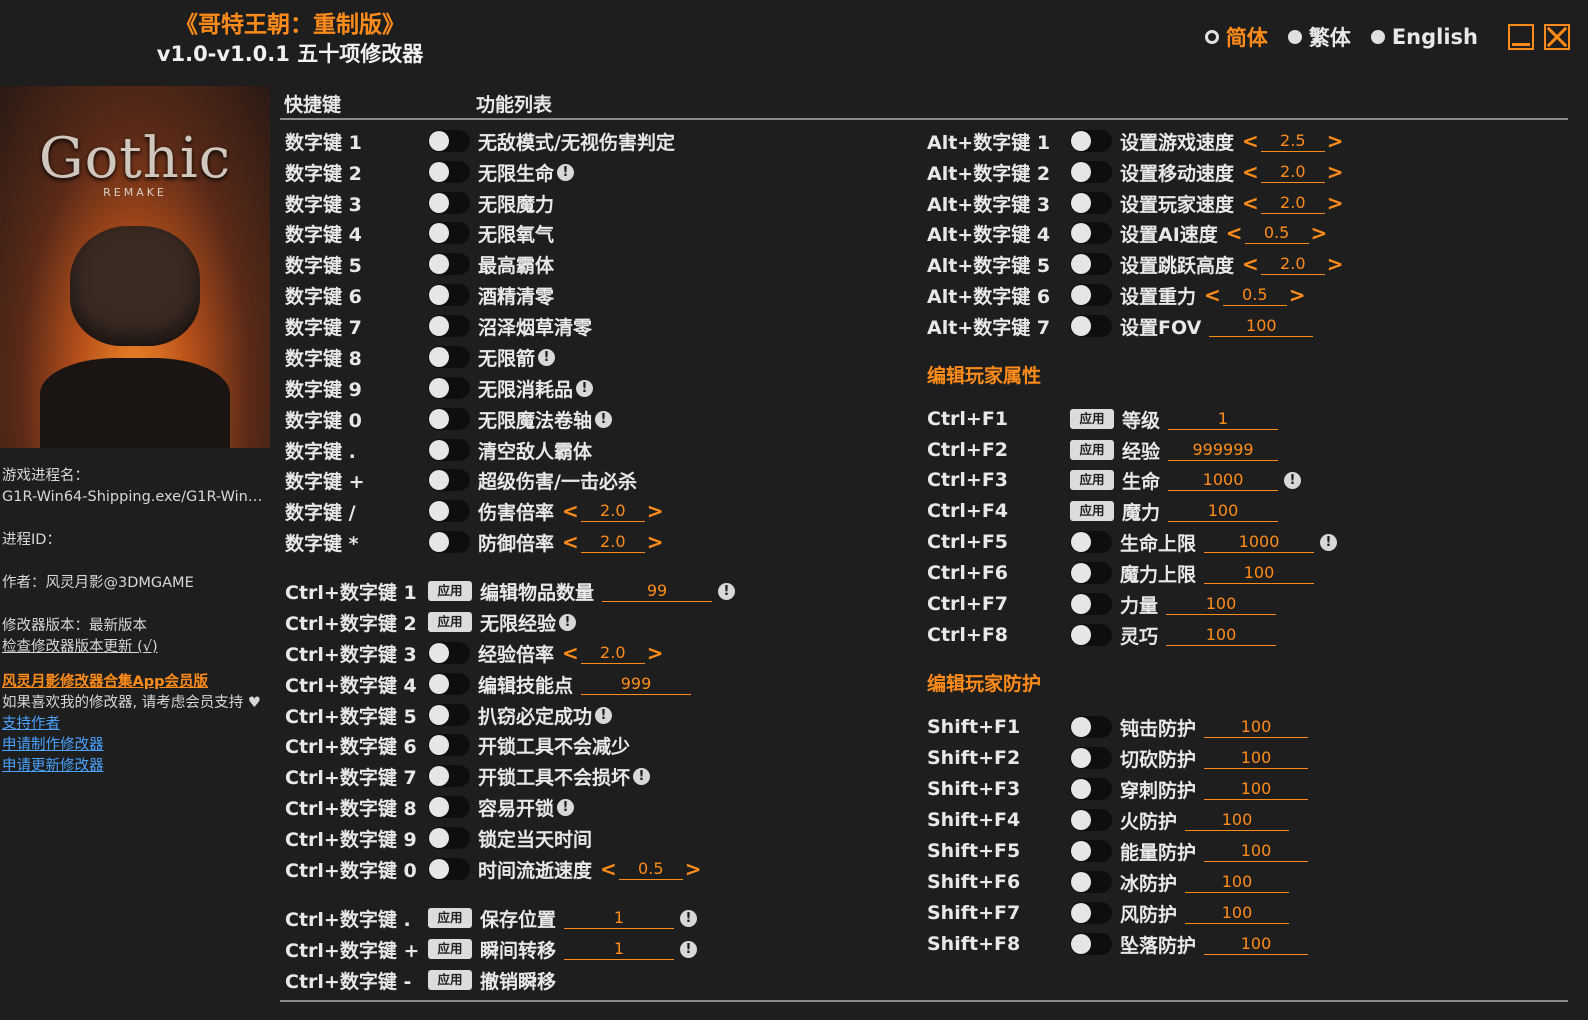 This screenshot has width=1588, height=1020. What do you see at coordinates (136, 745) in the screenshot?
I see `request-make-link: 申请制作修改器` at bounding box center [136, 745].